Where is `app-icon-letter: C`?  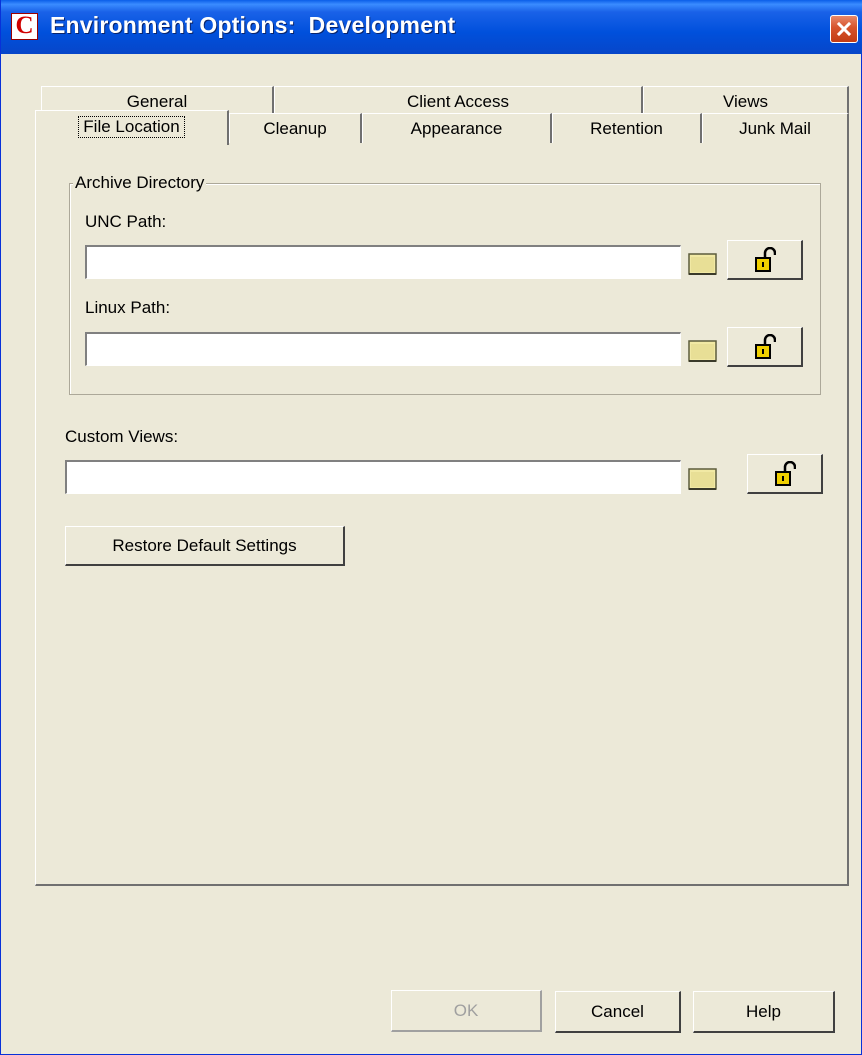 app-icon-letter: C is located at coordinates (24, 25).